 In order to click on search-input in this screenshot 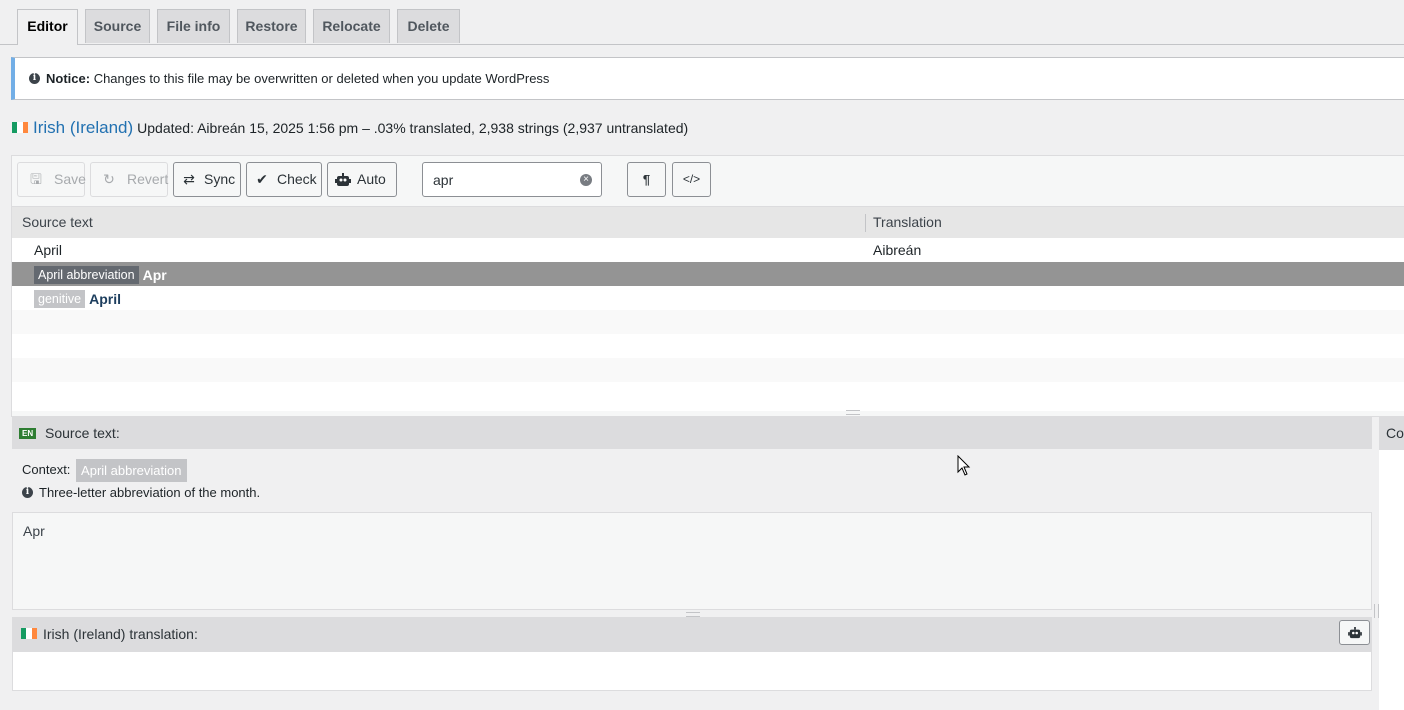, I will do `click(512, 179)`.